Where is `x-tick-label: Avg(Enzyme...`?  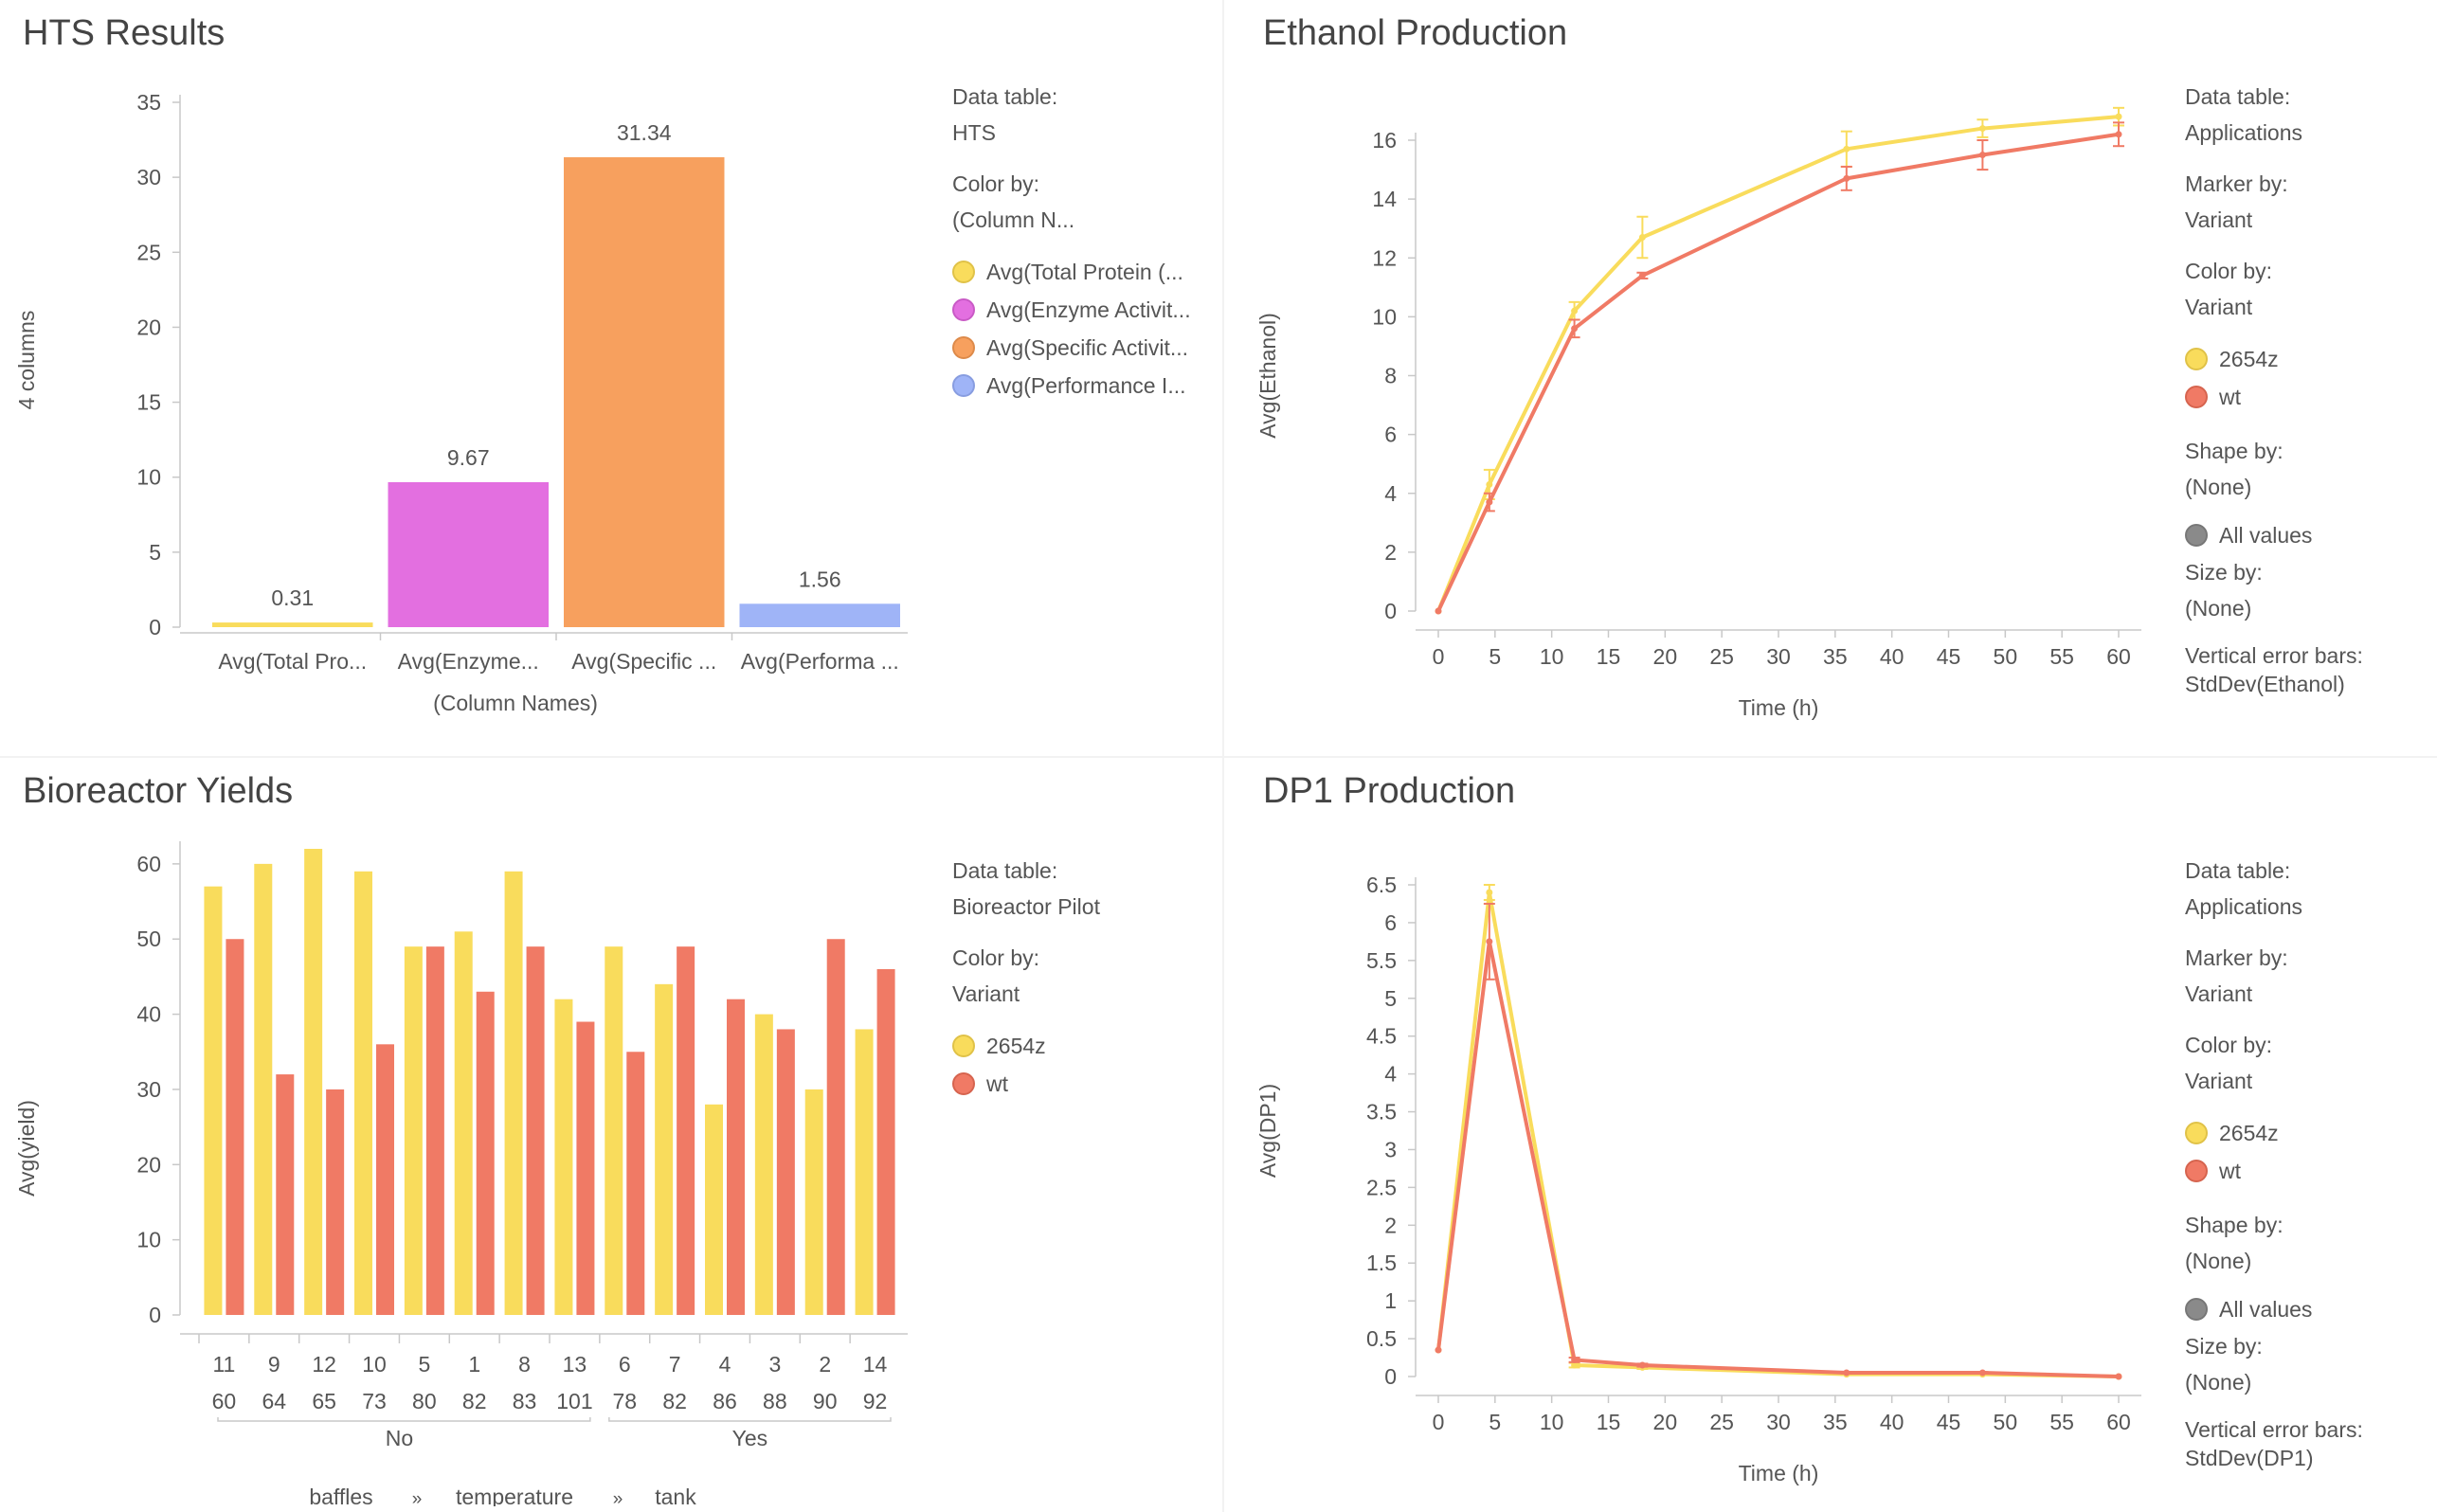
x-tick-label: Avg(Enzyme... is located at coordinates (468, 661).